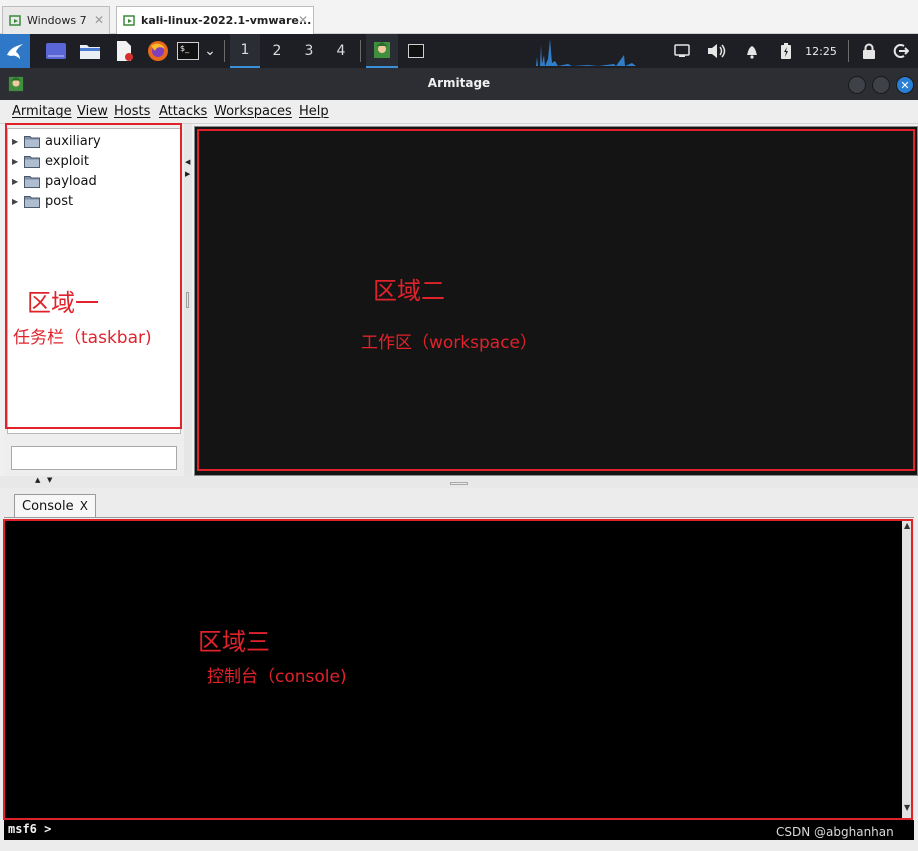 The height and width of the screenshot is (851, 918). I want to click on file-manager-button, so click(90, 51).